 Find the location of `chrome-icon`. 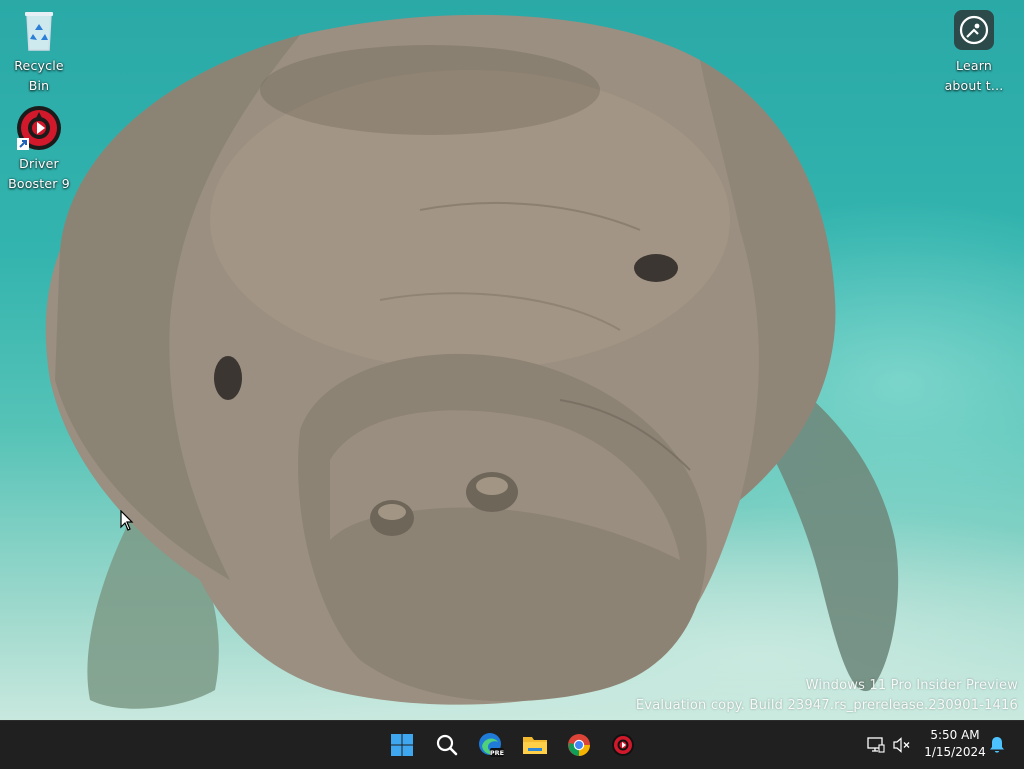

chrome-icon is located at coordinates (579, 745).